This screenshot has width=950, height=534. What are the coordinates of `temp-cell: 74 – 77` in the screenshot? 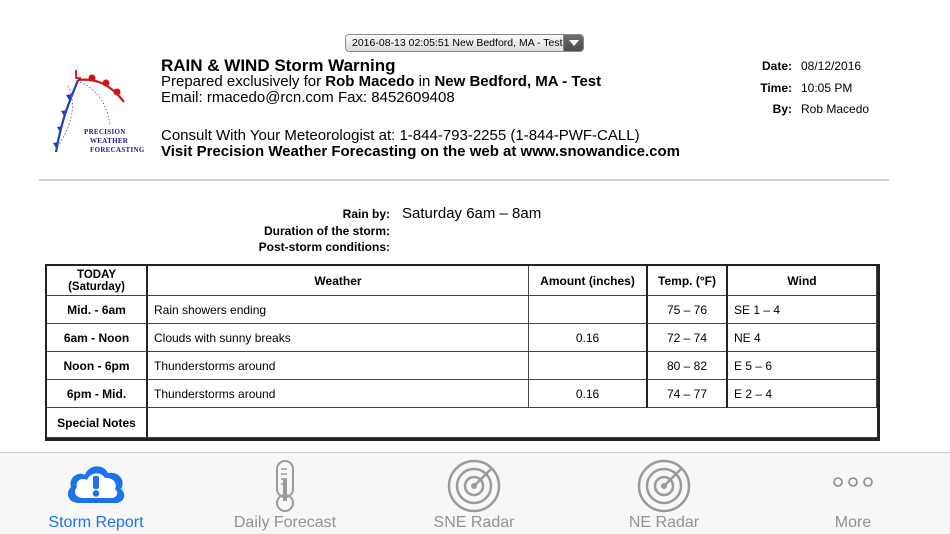 It's located at (688, 394).